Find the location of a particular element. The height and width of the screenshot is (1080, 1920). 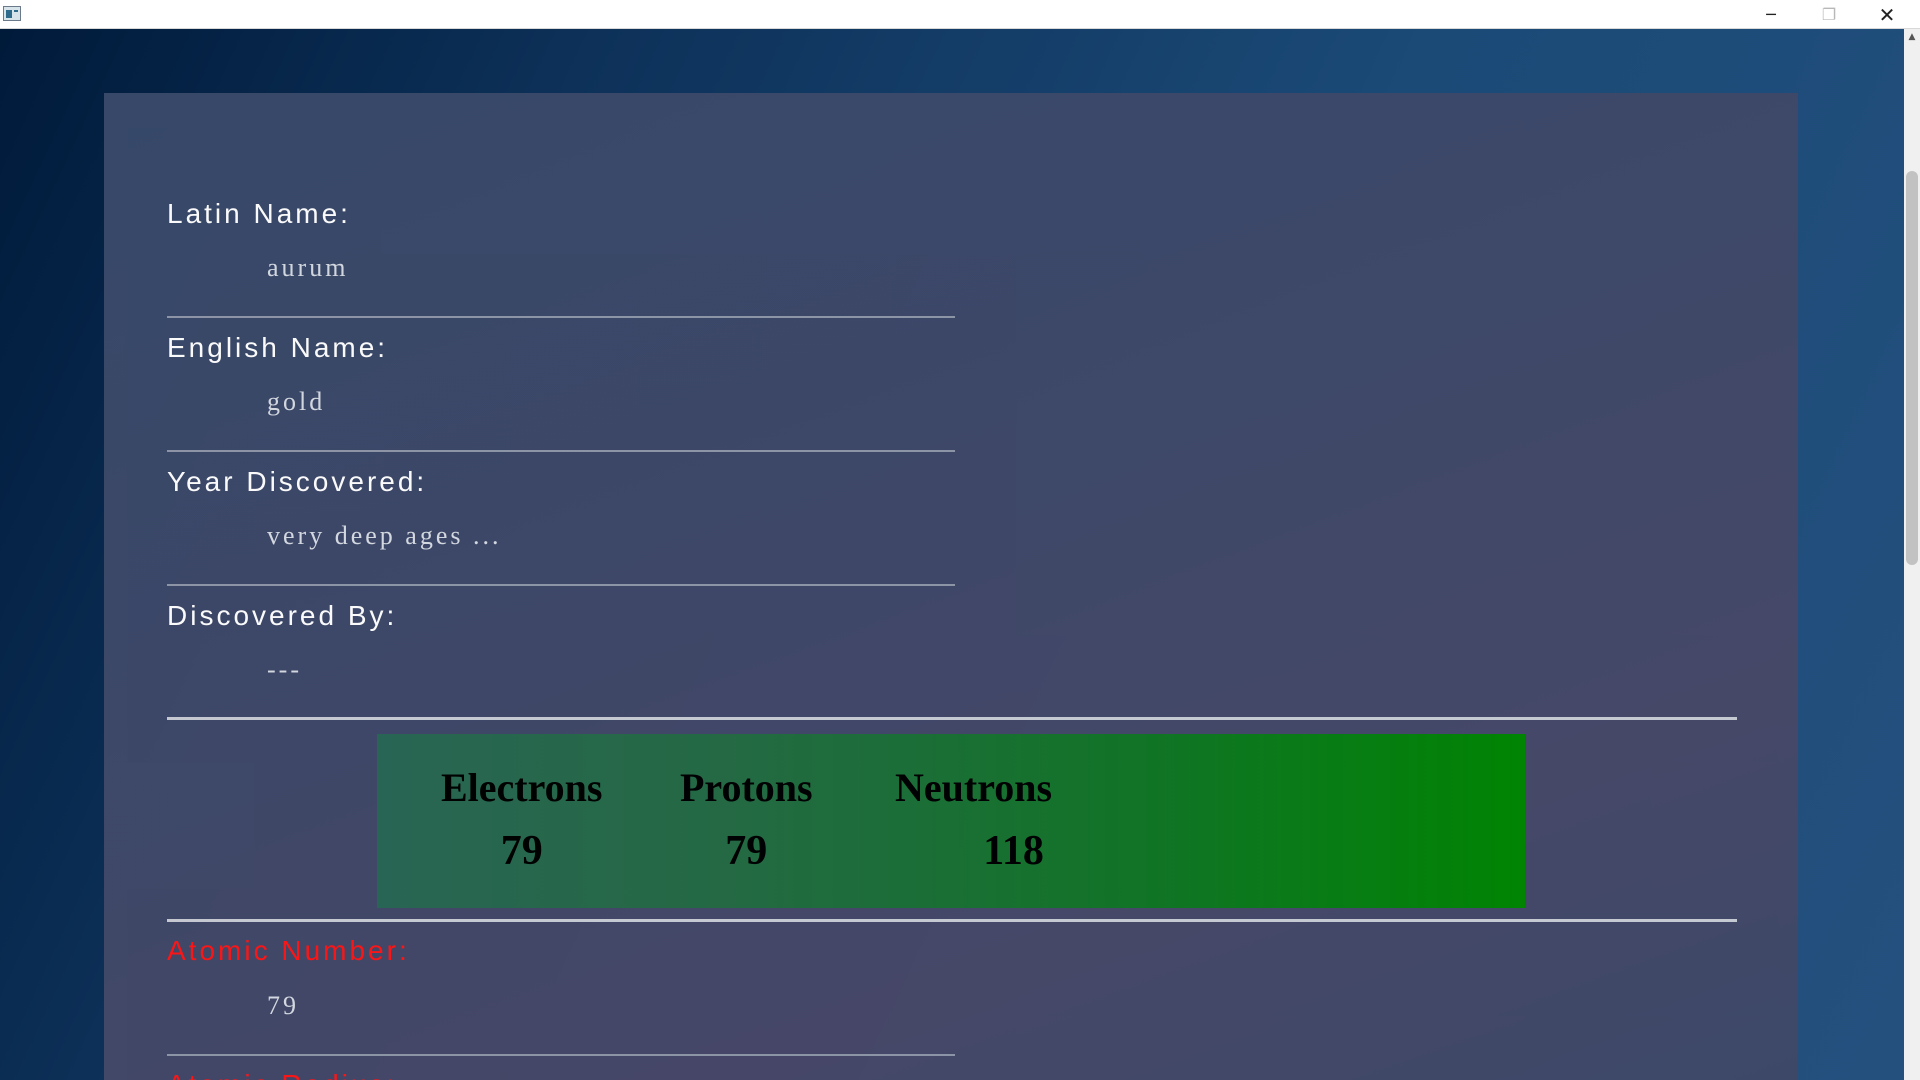

close-button: ✕ is located at coordinates (1887, 14).